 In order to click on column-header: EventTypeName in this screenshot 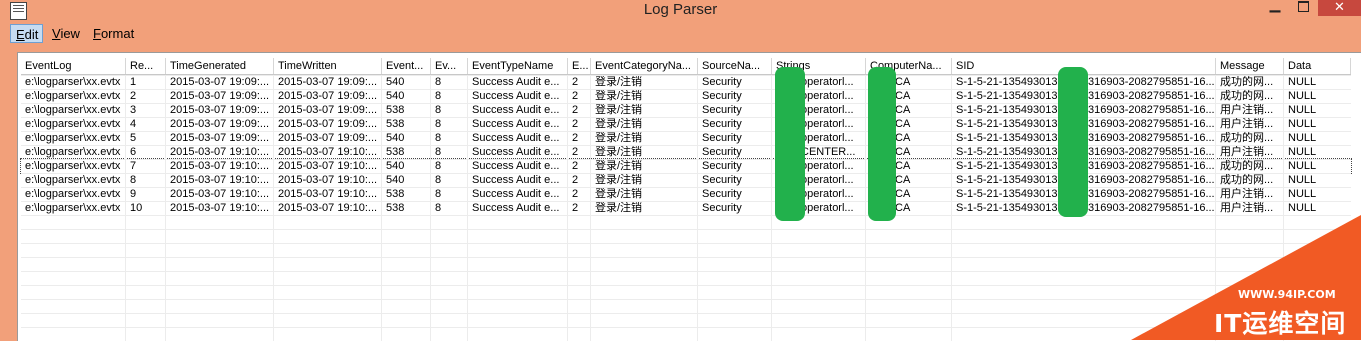, I will do `click(518, 66)`.